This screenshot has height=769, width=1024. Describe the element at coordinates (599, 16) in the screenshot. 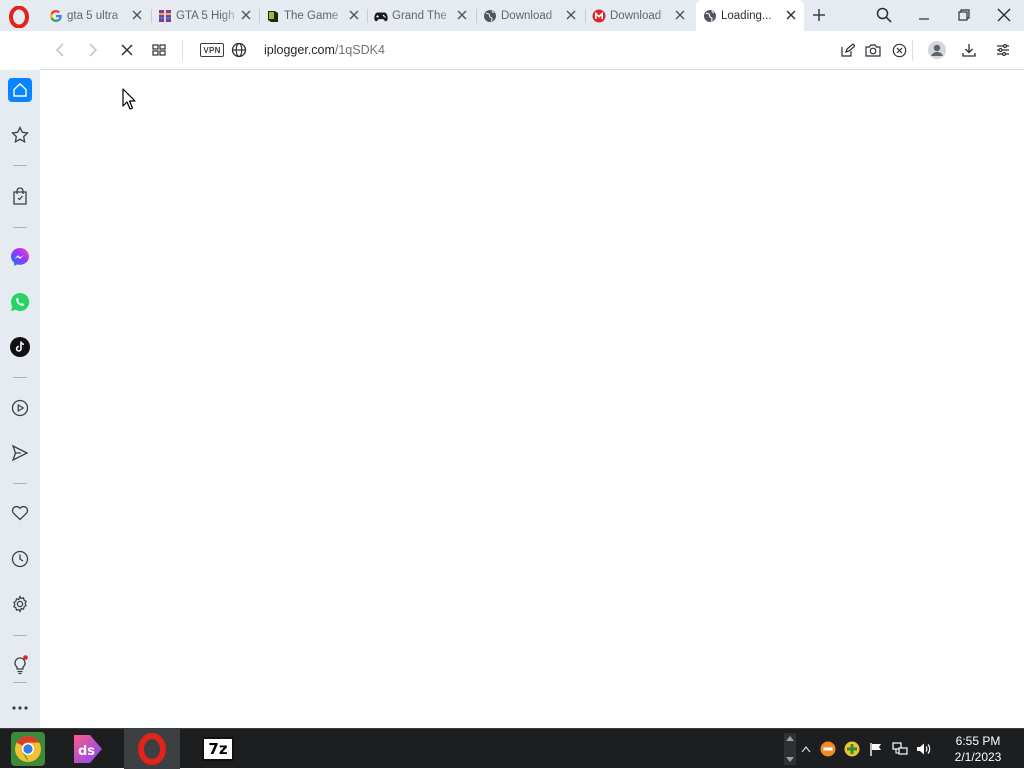

I see `mega-icon` at that location.